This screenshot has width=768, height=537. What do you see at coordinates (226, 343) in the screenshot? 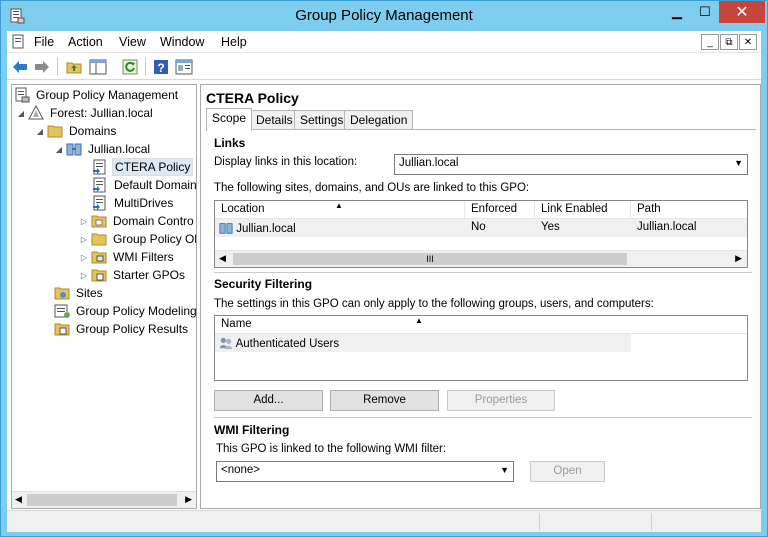
I see `users-group-icon` at bounding box center [226, 343].